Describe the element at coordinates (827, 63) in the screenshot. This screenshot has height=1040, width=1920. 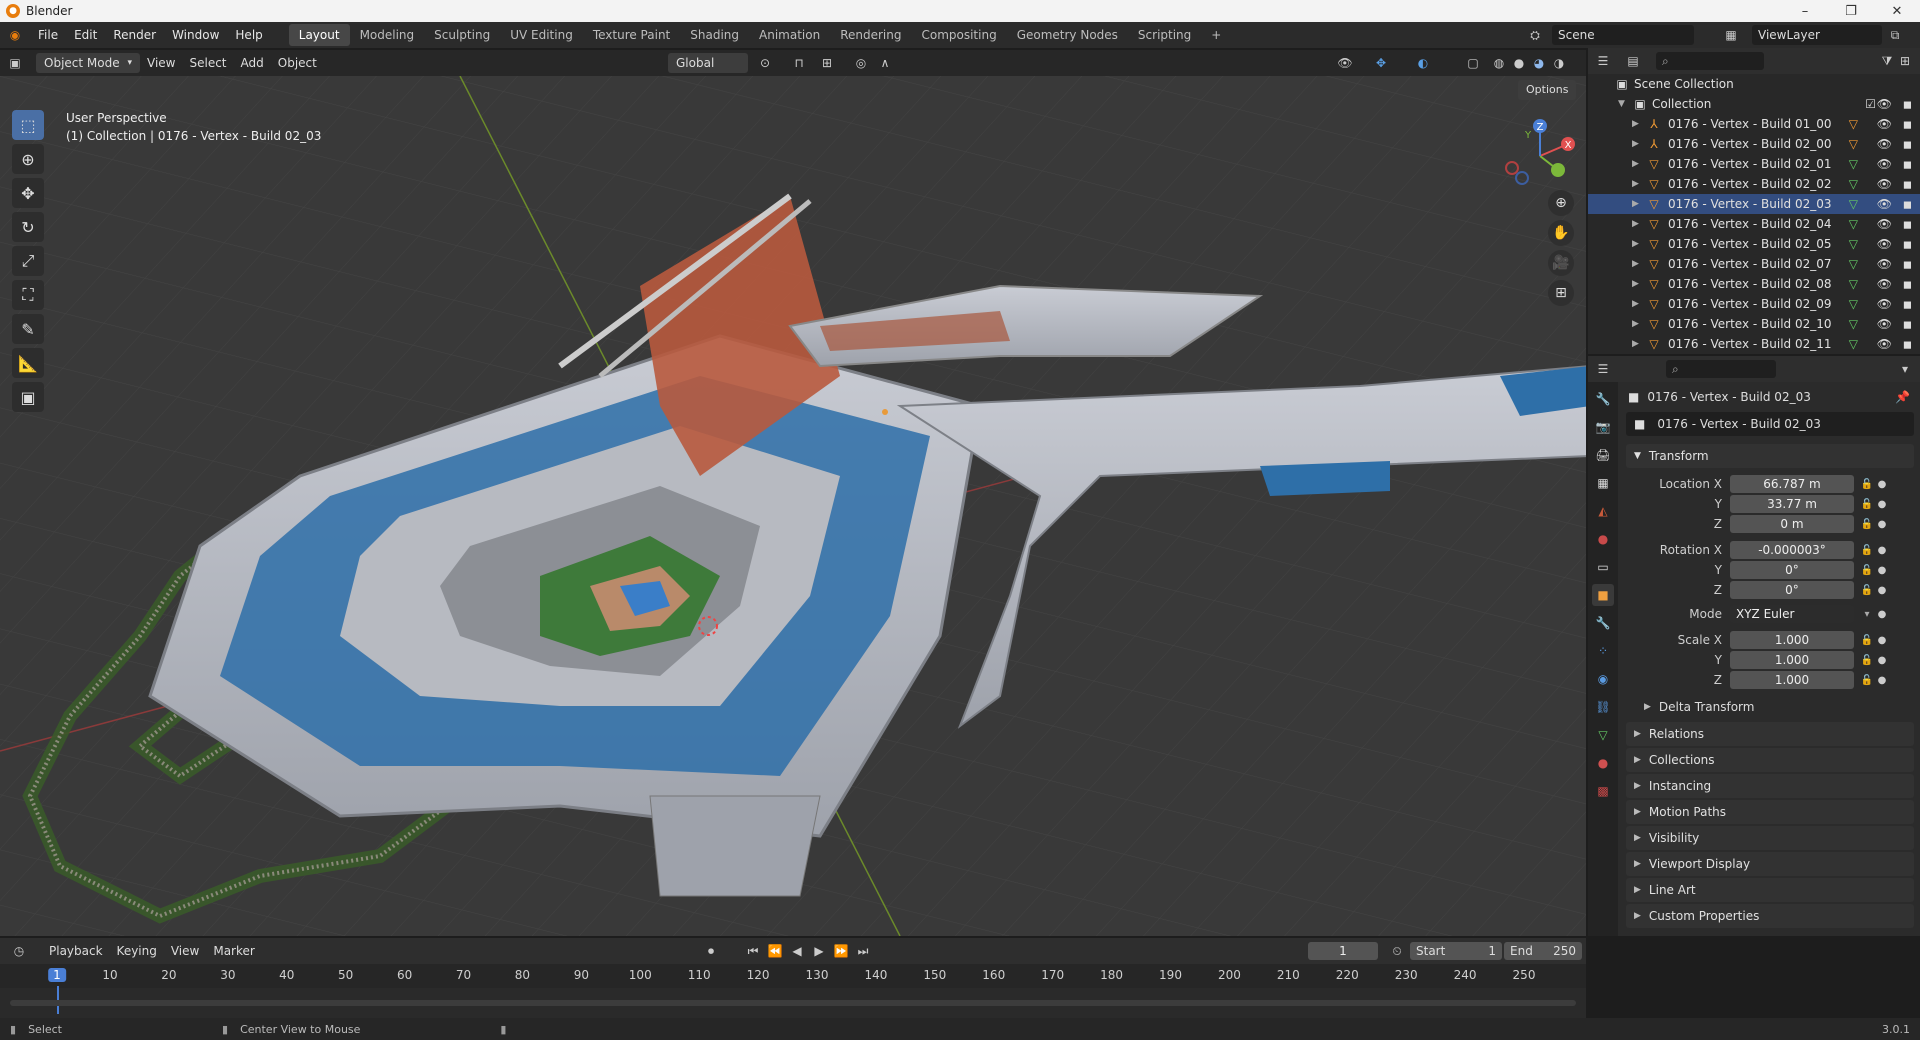
I see `snap-target-icon: ⊞` at that location.